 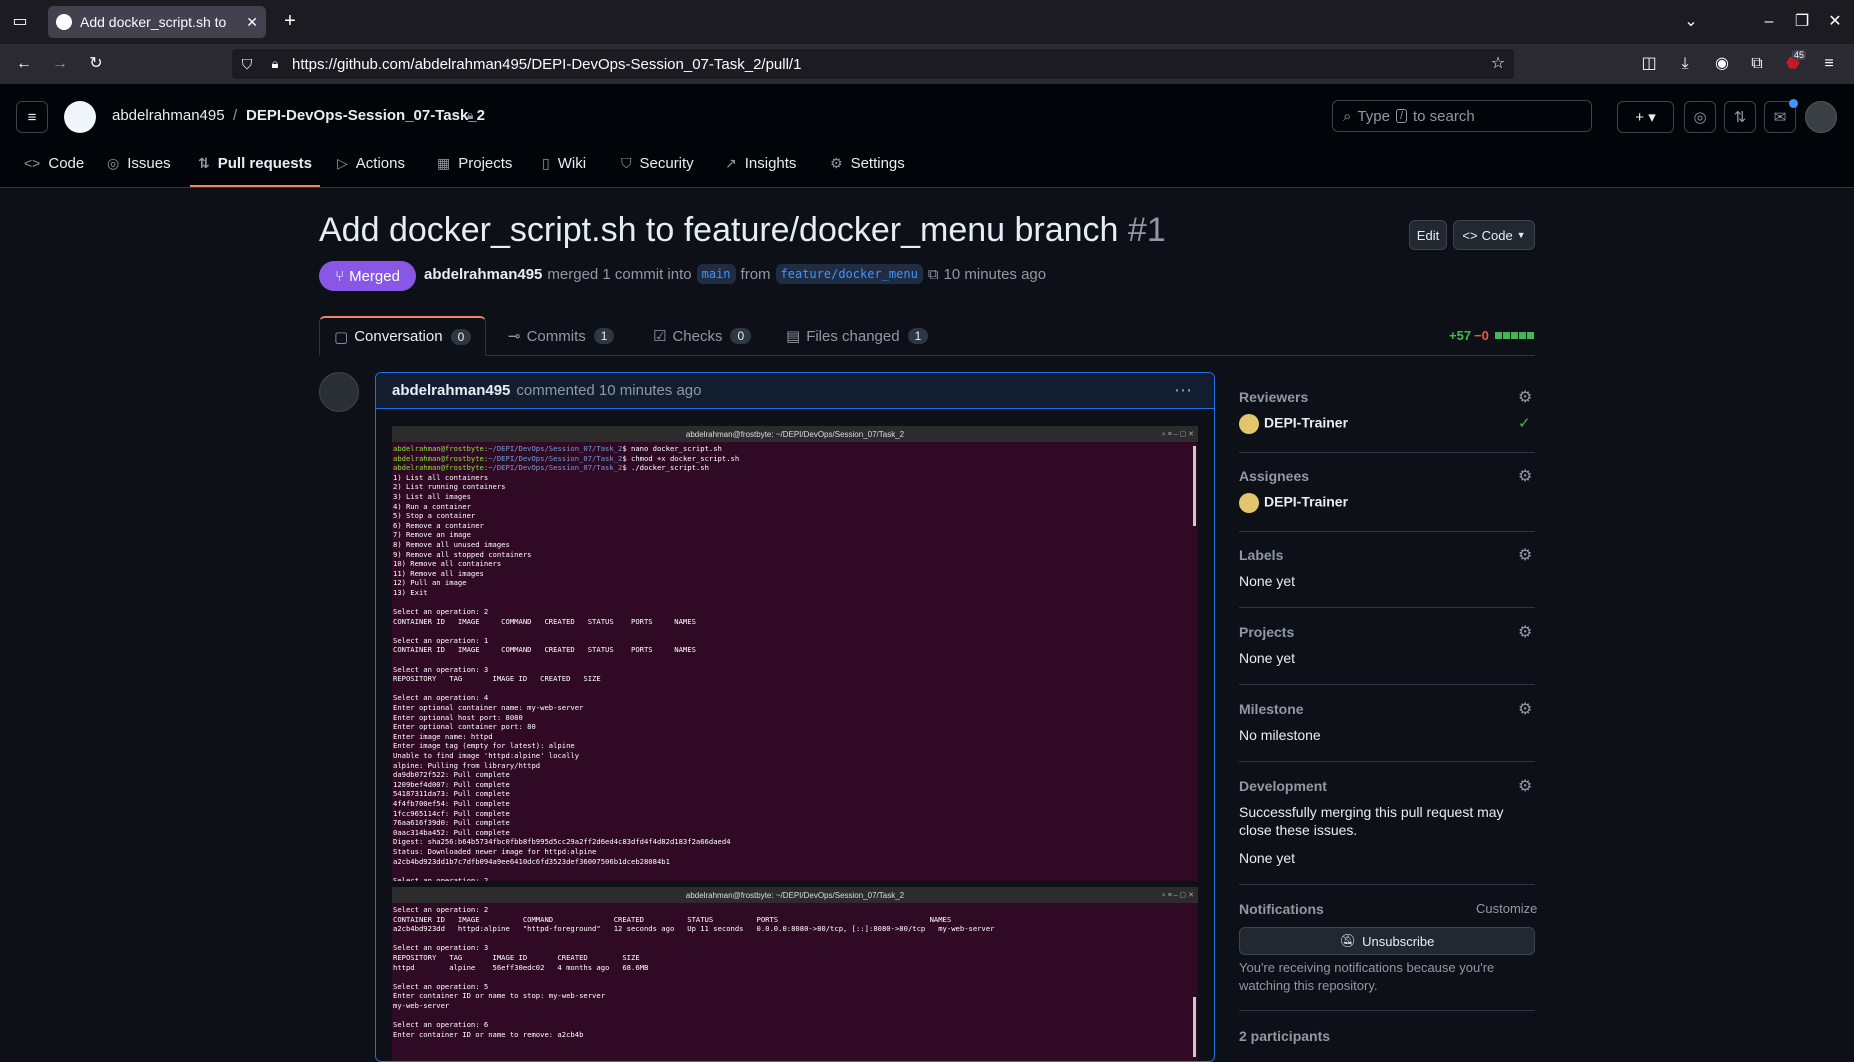 What do you see at coordinates (365, 115) in the screenshot?
I see `repo-name-link: DEPI-DevOps-Session_07-Task_2` at bounding box center [365, 115].